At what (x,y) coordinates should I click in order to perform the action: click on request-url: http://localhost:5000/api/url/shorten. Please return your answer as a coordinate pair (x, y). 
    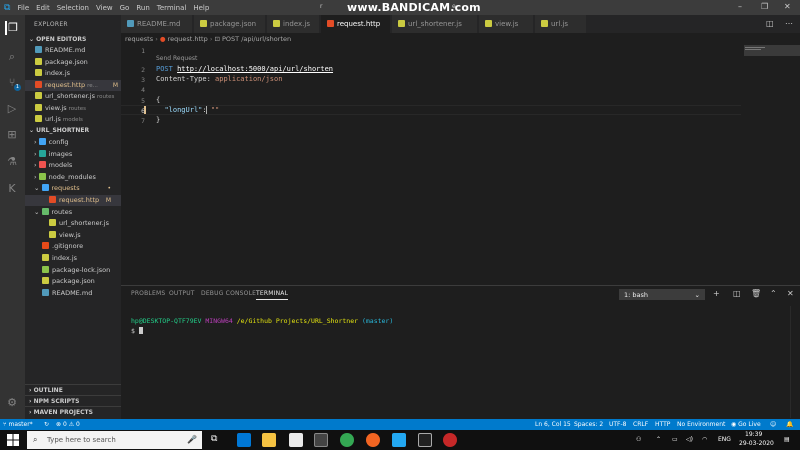
    Looking at the image, I should click on (255, 69).